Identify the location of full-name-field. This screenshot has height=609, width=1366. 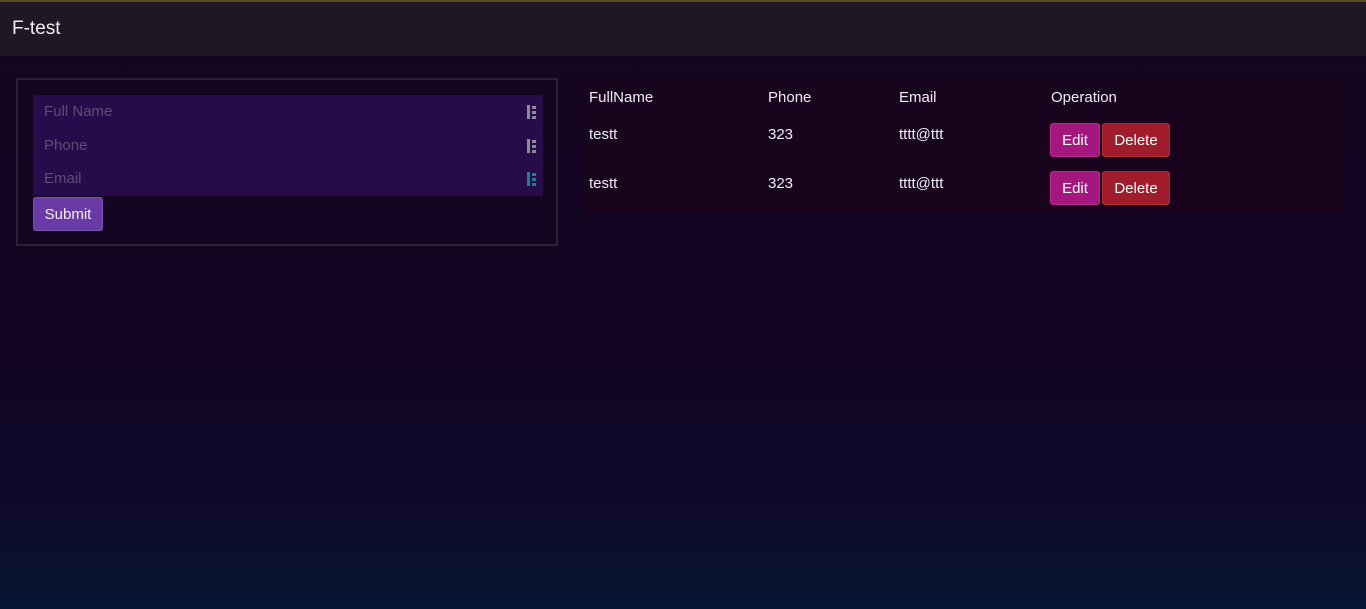
(288, 112).